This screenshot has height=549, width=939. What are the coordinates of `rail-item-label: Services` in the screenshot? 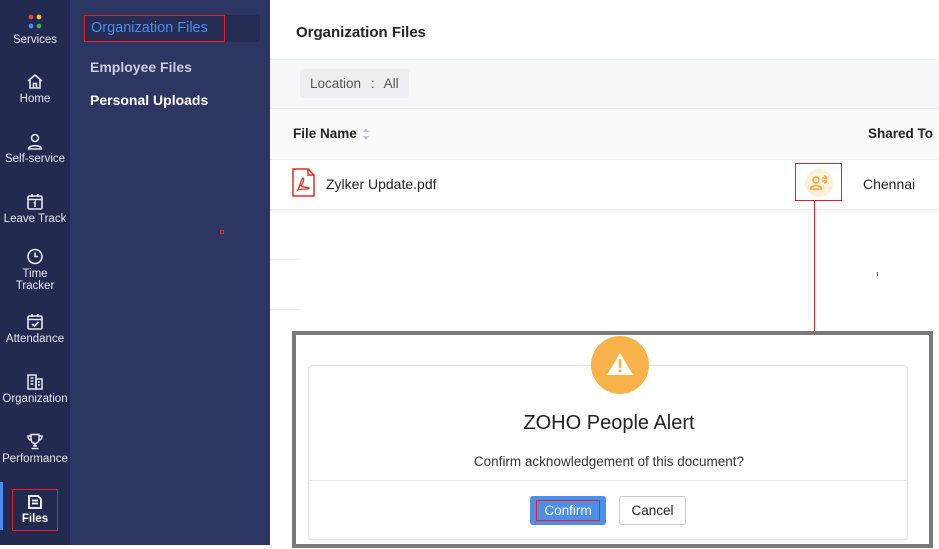 It's located at (35, 40).